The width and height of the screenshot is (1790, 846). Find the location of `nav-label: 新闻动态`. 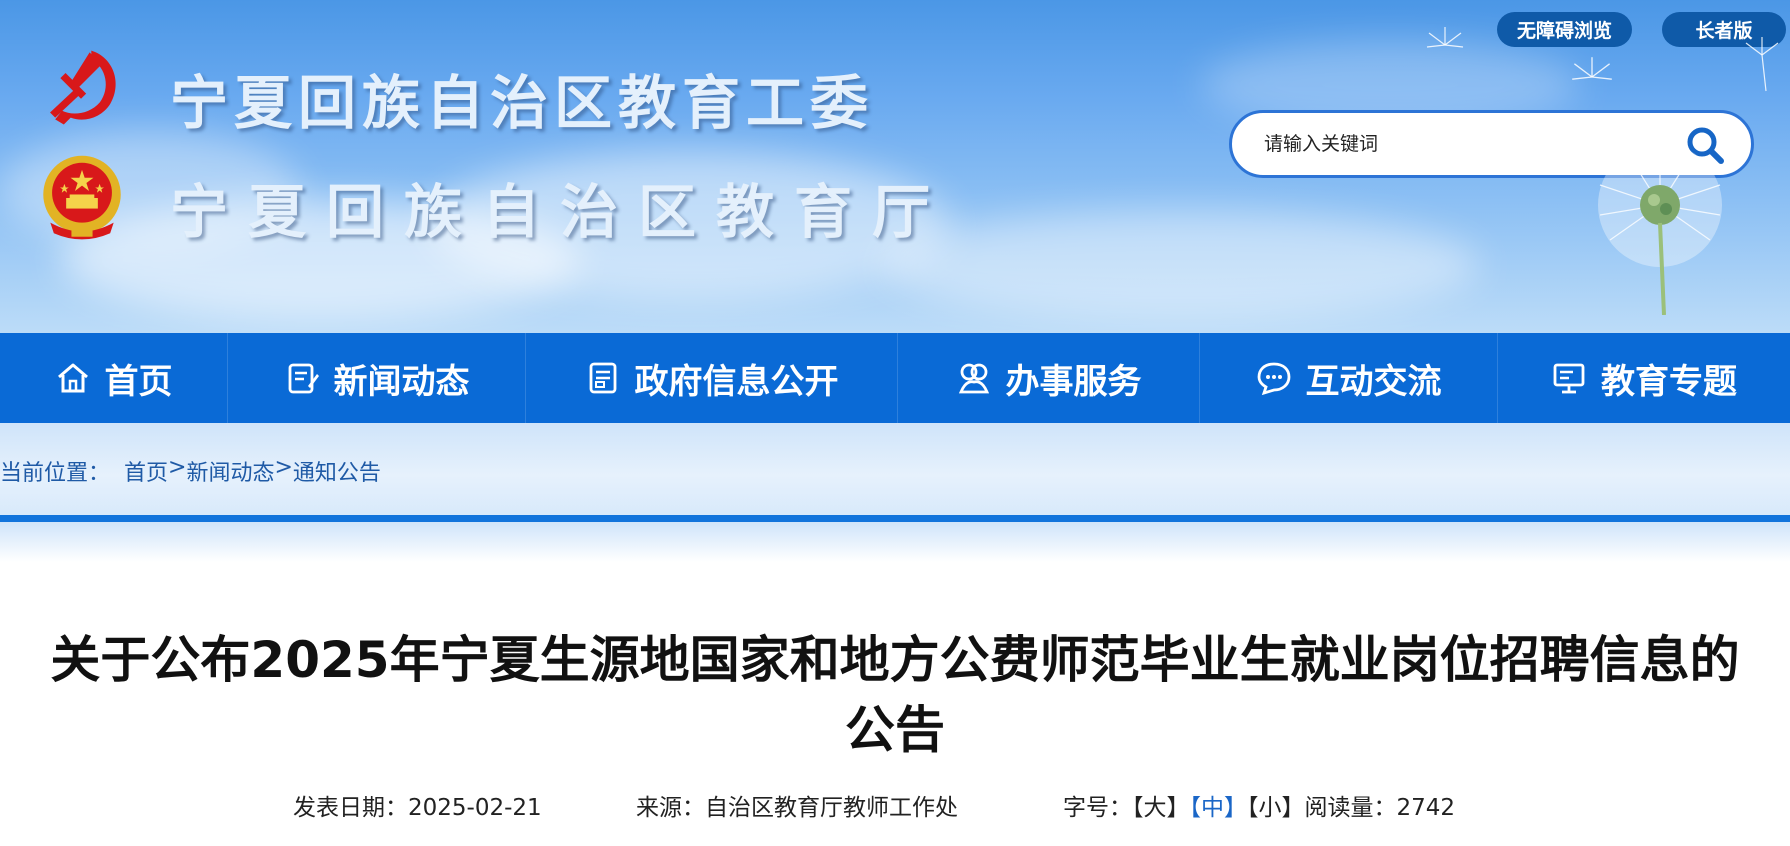

nav-label: 新闻动态 is located at coordinates (401, 381).